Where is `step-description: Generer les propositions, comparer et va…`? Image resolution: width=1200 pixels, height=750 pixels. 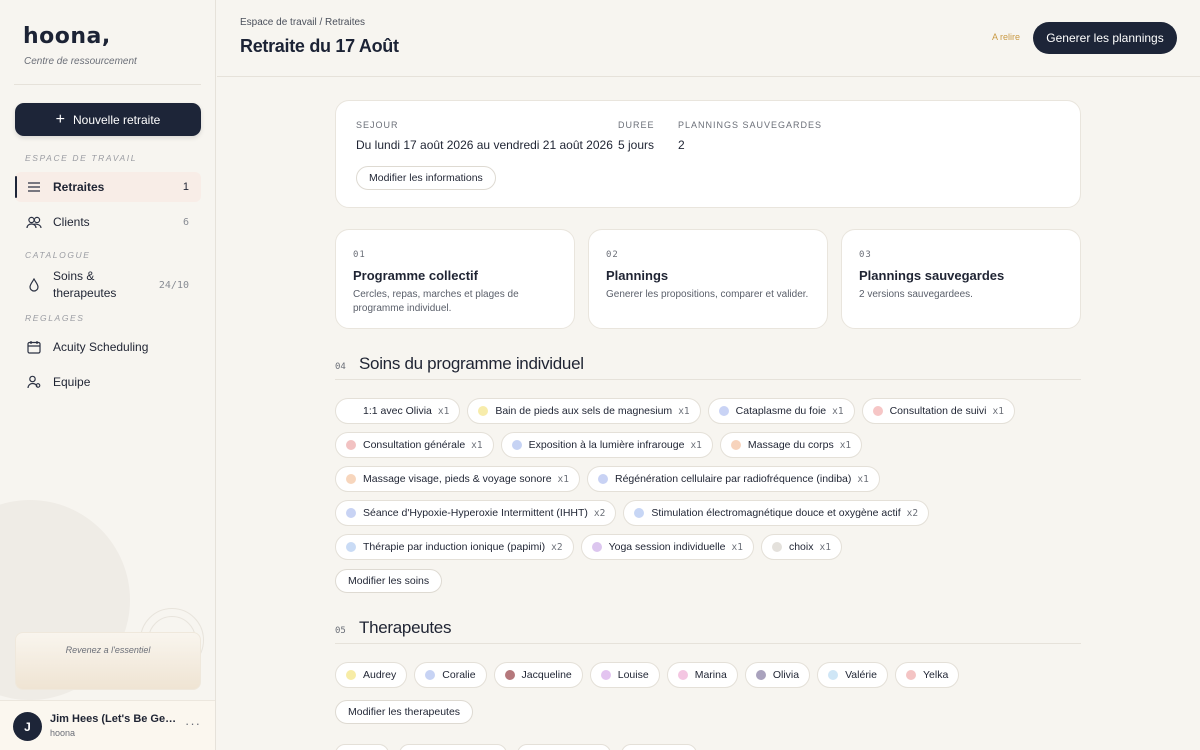
step-description: Generer les propositions, comparer et va… is located at coordinates (707, 294).